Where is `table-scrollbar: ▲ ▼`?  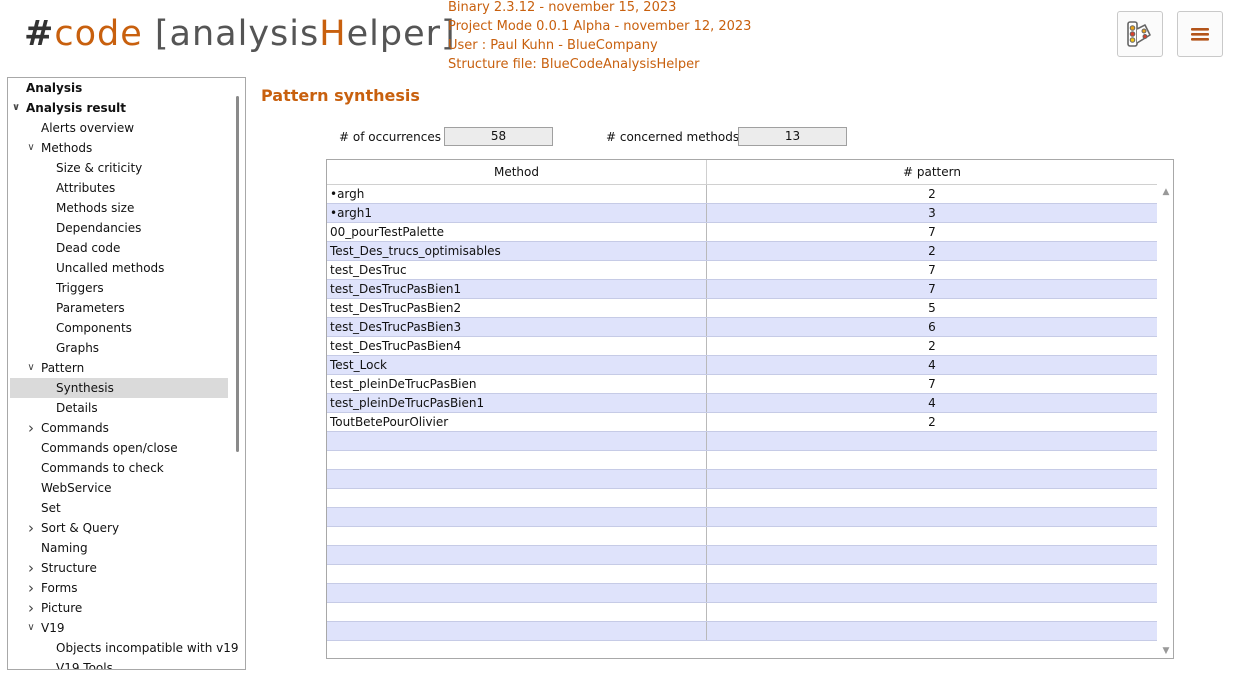
table-scrollbar: ▲ ▼ is located at coordinates (1165, 421).